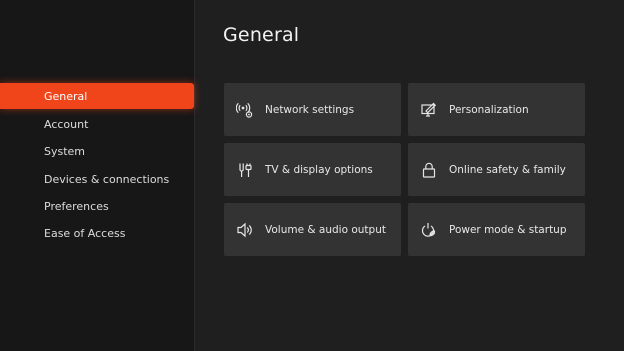 Image resolution: width=624 pixels, height=351 pixels. What do you see at coordinates (245, 230) in the screenshot?
I see `speaker-icon` at bounding box center [245, 230].